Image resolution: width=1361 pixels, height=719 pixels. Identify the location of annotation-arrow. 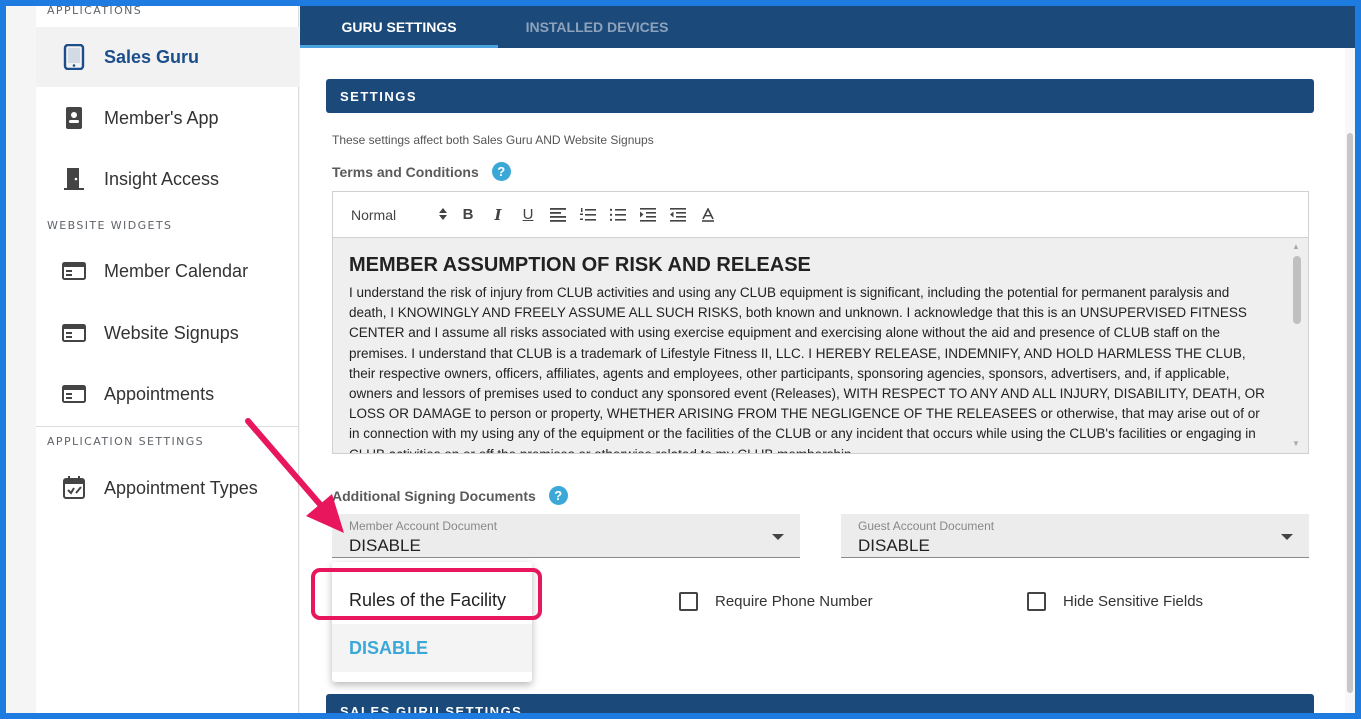
(294, 475).